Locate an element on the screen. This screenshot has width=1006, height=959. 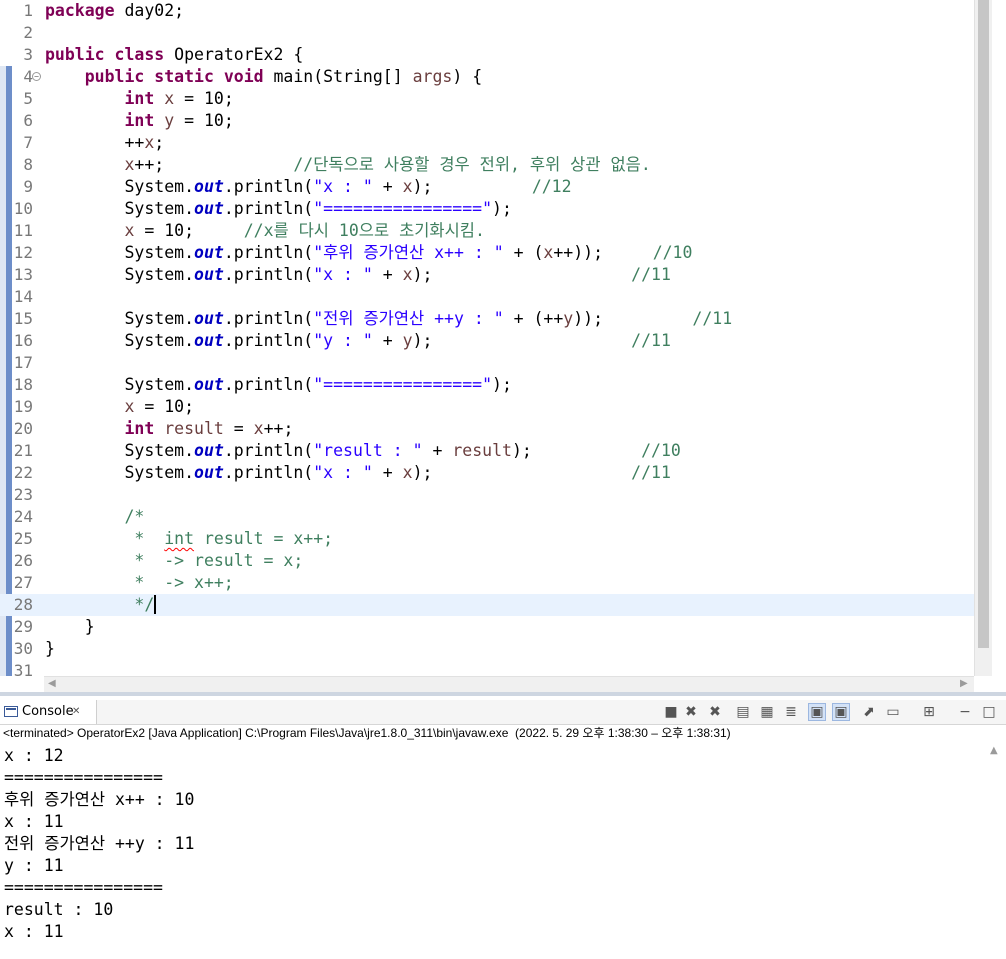
code-text: public static void main(String[] args) { is located at coordinates (263, 77).